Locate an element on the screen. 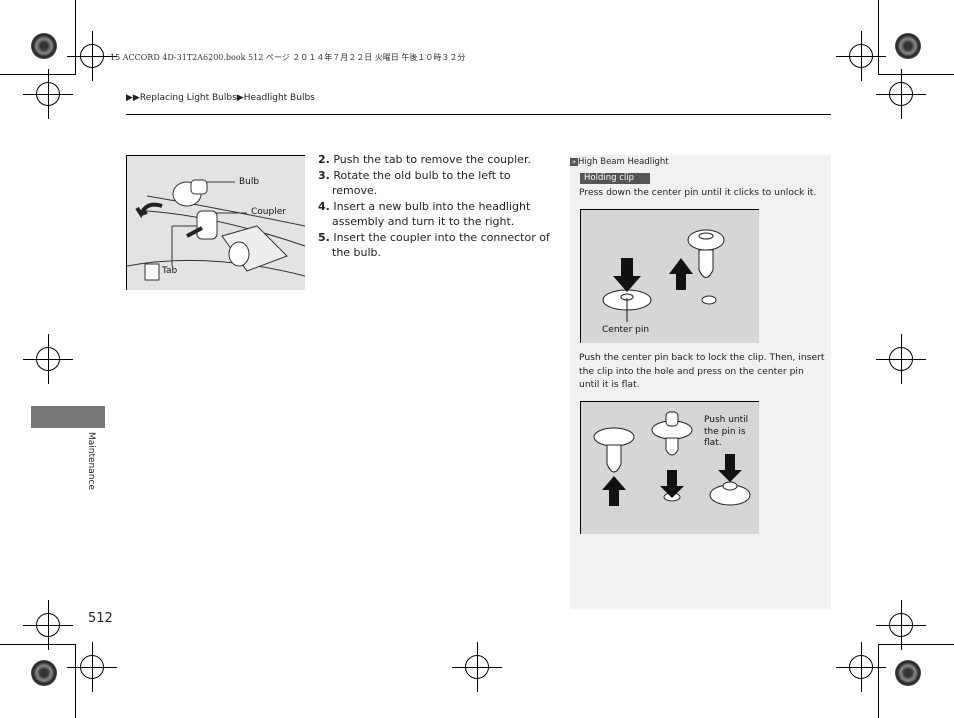 This screenshot has width=954, height=718. step-item: 2. Push the tab to remove the coupler. is located at coordinates (424, 159).